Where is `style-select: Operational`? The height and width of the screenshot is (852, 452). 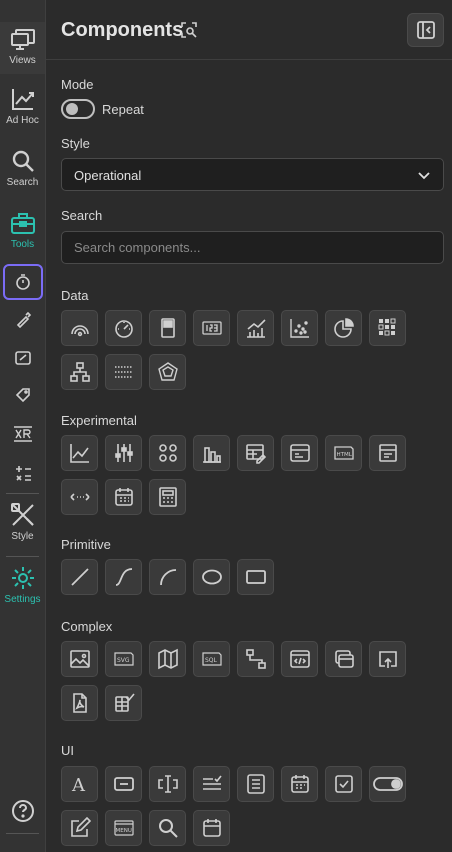
style-select: Operational is located at coordinates (252, 174).